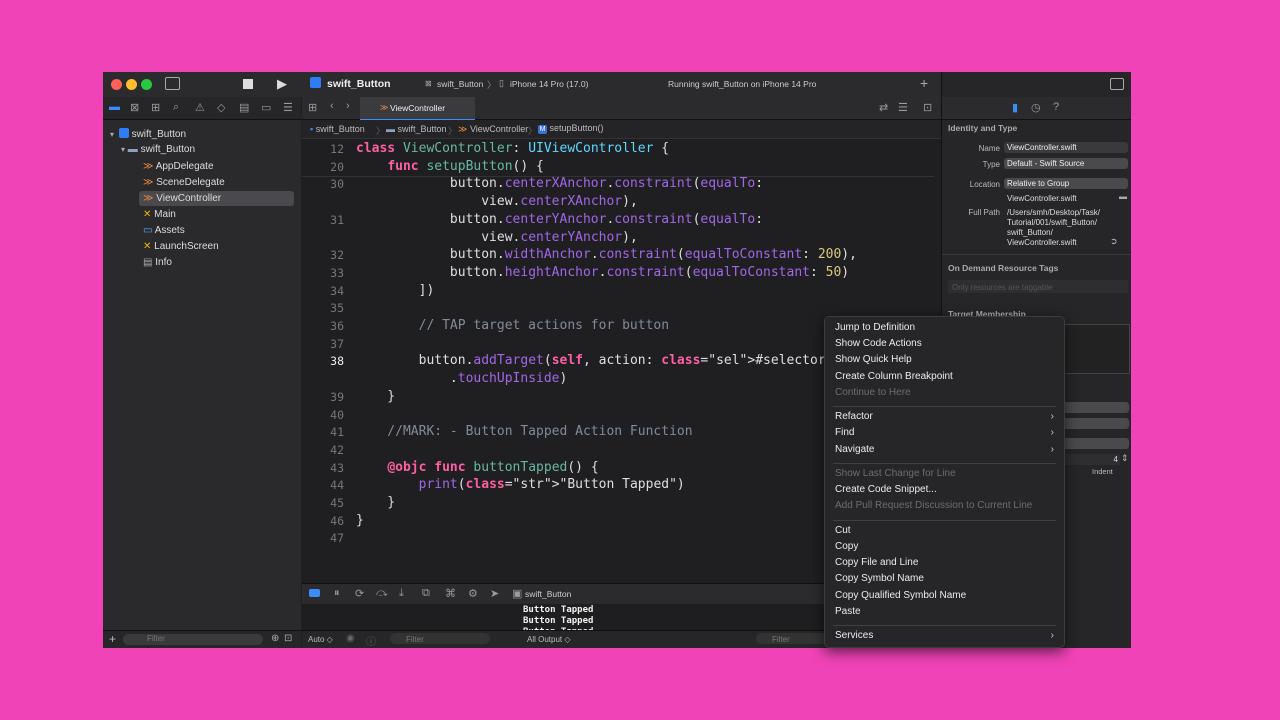 Image resolution: width=1280 pixels, height=720 pixels. I want to click on reveal-in-finder-icon: ➲, so click(1114, 241).